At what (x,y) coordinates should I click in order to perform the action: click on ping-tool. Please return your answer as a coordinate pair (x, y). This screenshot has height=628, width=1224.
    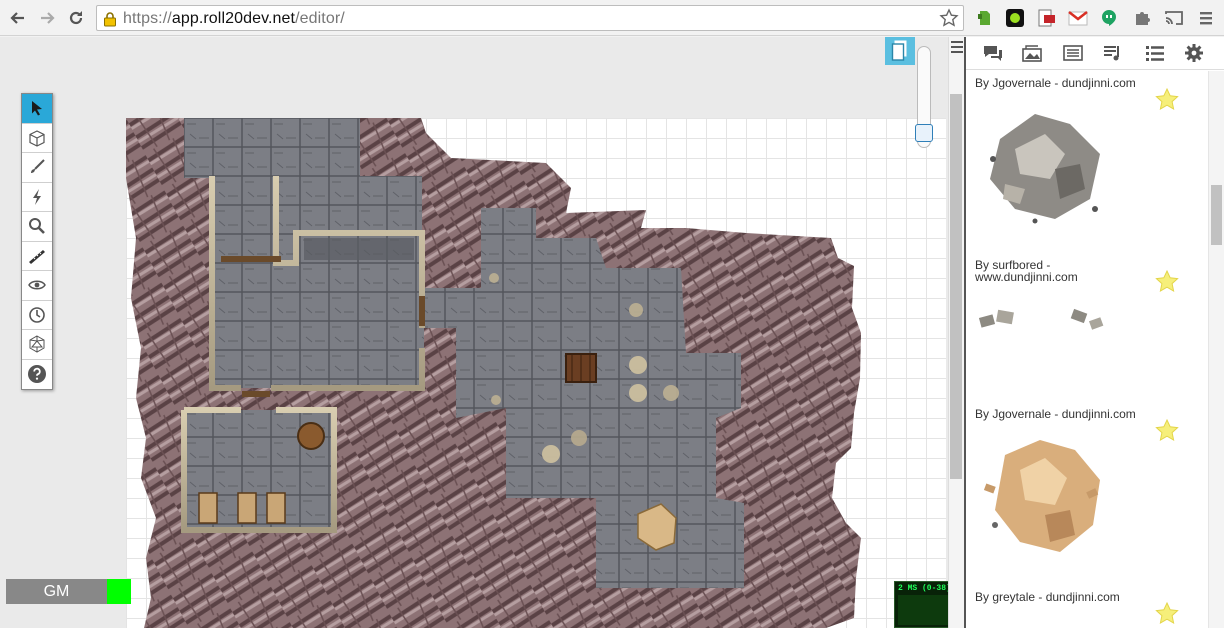
    Looking at the image, I should click on (37, 197).